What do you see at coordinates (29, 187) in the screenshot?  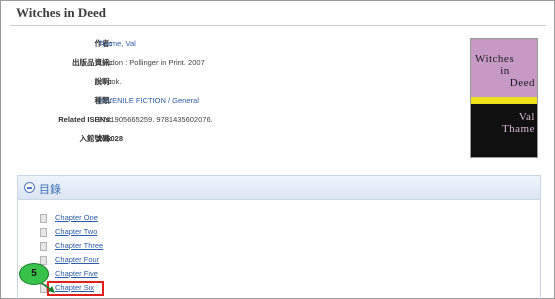 I see `collapse-icon` at bounding box center [29, 187].